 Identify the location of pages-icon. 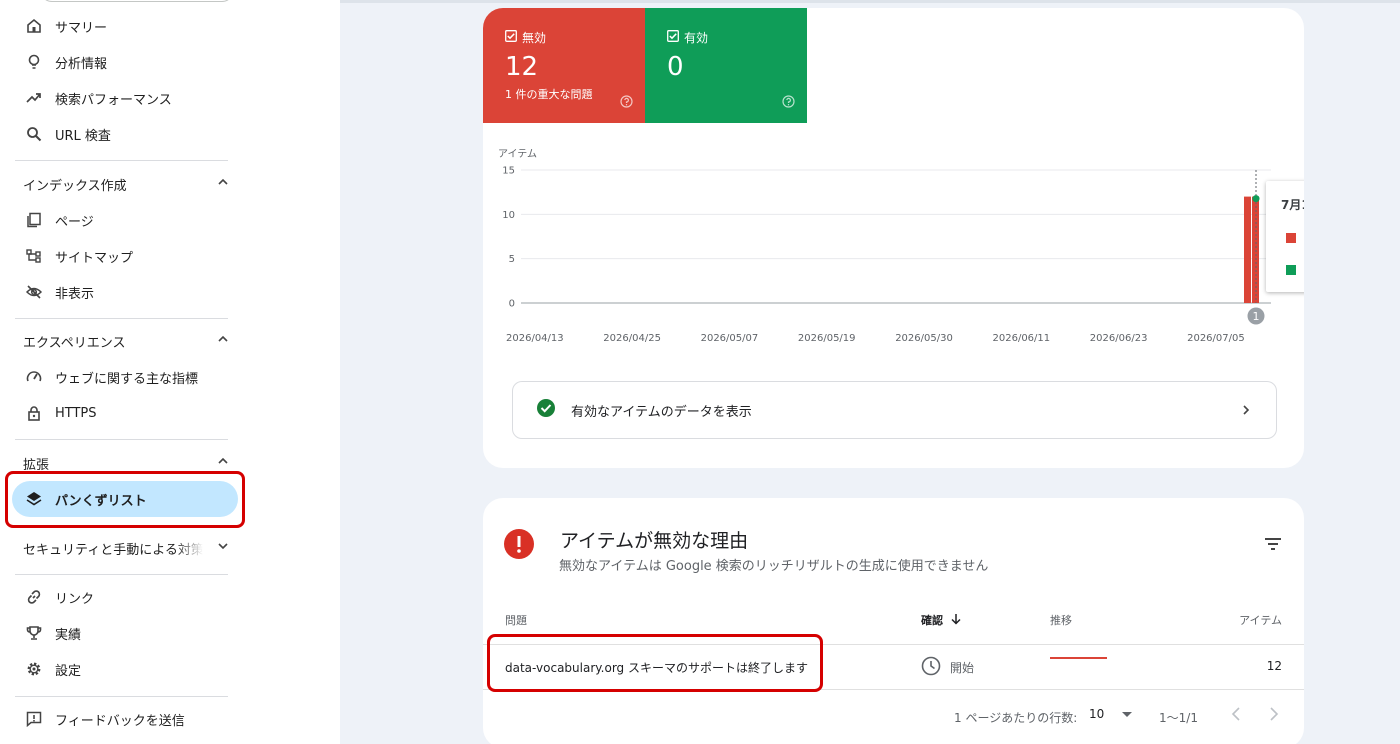
(34, 220).